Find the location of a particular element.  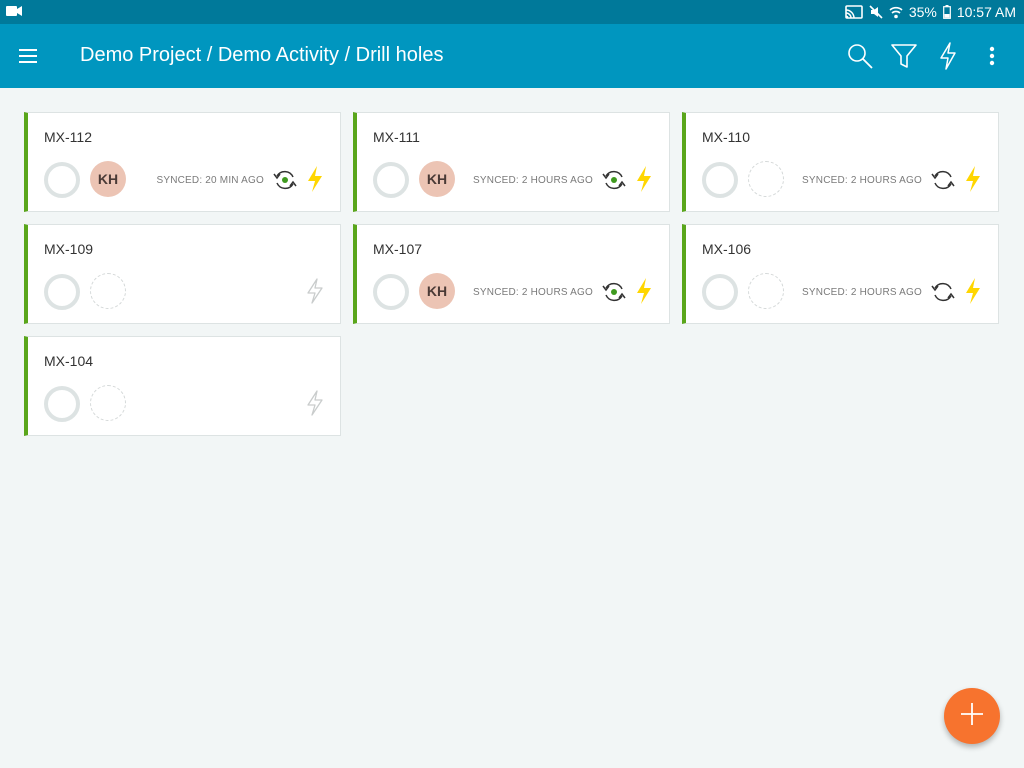

battery-icon is located at coordinates (946, 12).